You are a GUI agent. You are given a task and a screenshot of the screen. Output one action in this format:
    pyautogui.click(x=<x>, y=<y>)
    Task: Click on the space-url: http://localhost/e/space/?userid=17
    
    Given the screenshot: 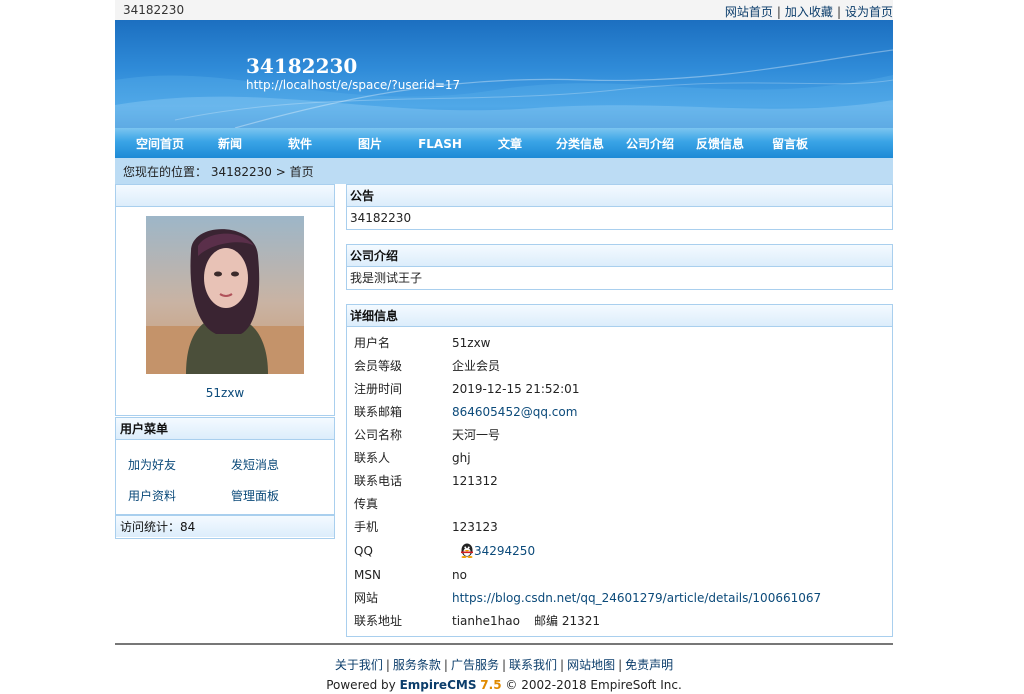 What is the action you would take?
    pyautogui.click(x=353, y=85)
    